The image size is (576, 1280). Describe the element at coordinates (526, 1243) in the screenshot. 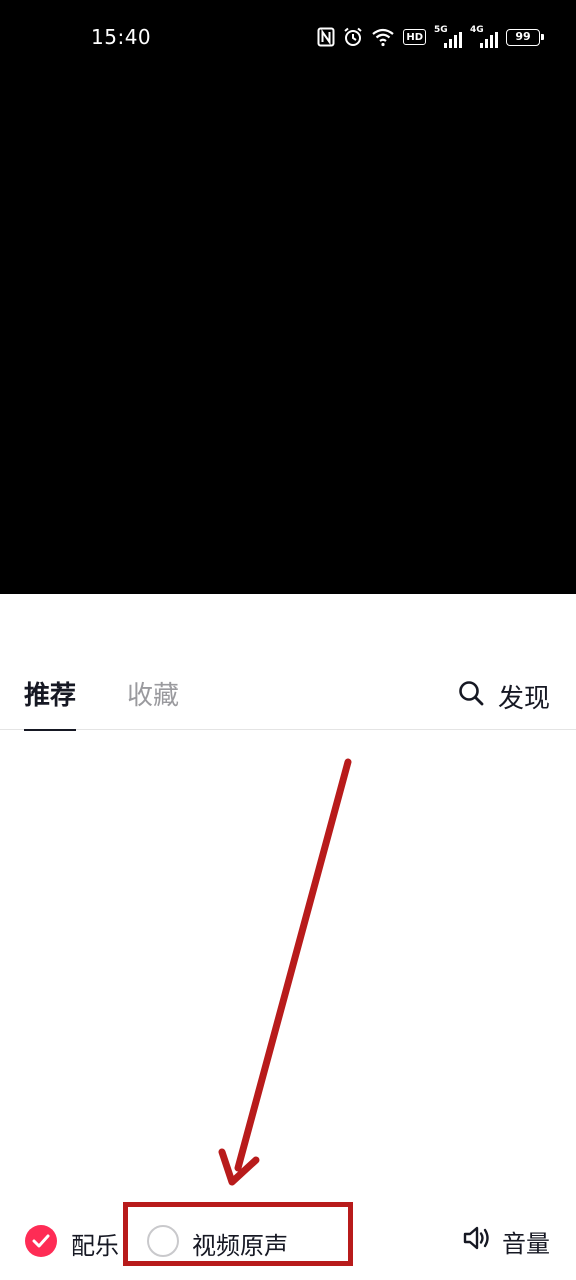

I see `volume-label: 音量` at that location.